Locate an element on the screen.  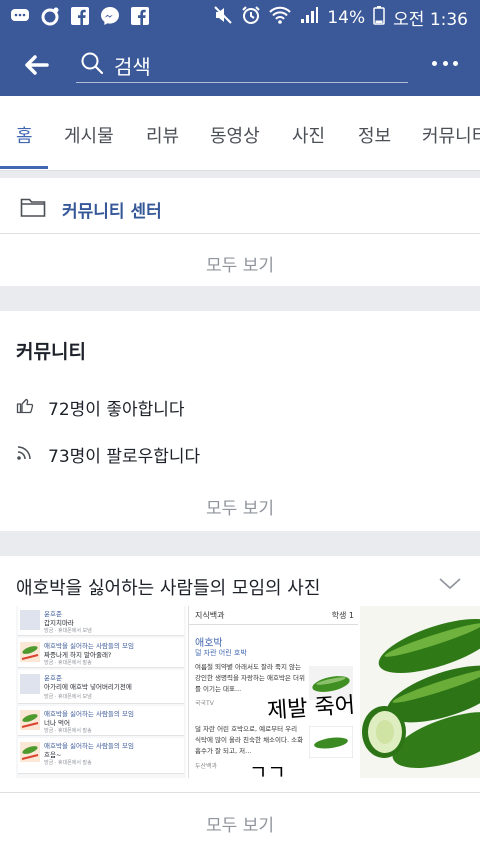
chat-row: 애호박을 싫어하는 사람들의 모임 너나 먹어 방금 · 휴대폰에서 발송 is located at coordinates (101, 721).